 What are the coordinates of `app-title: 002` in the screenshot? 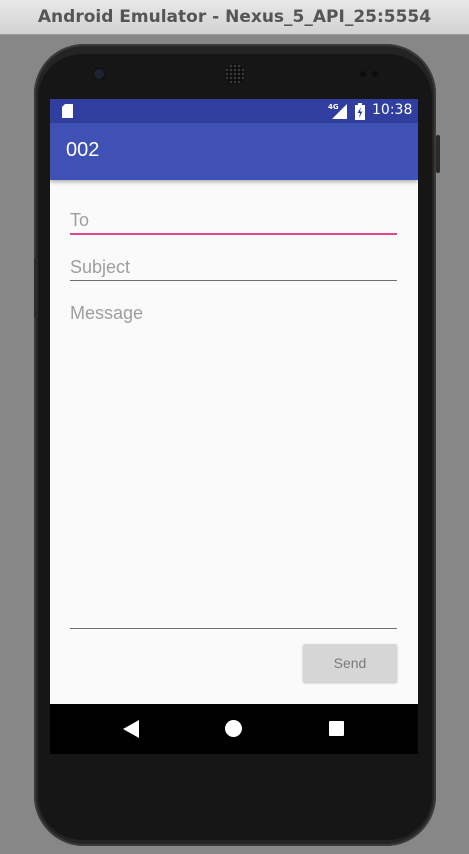 It's located at (83, 150).